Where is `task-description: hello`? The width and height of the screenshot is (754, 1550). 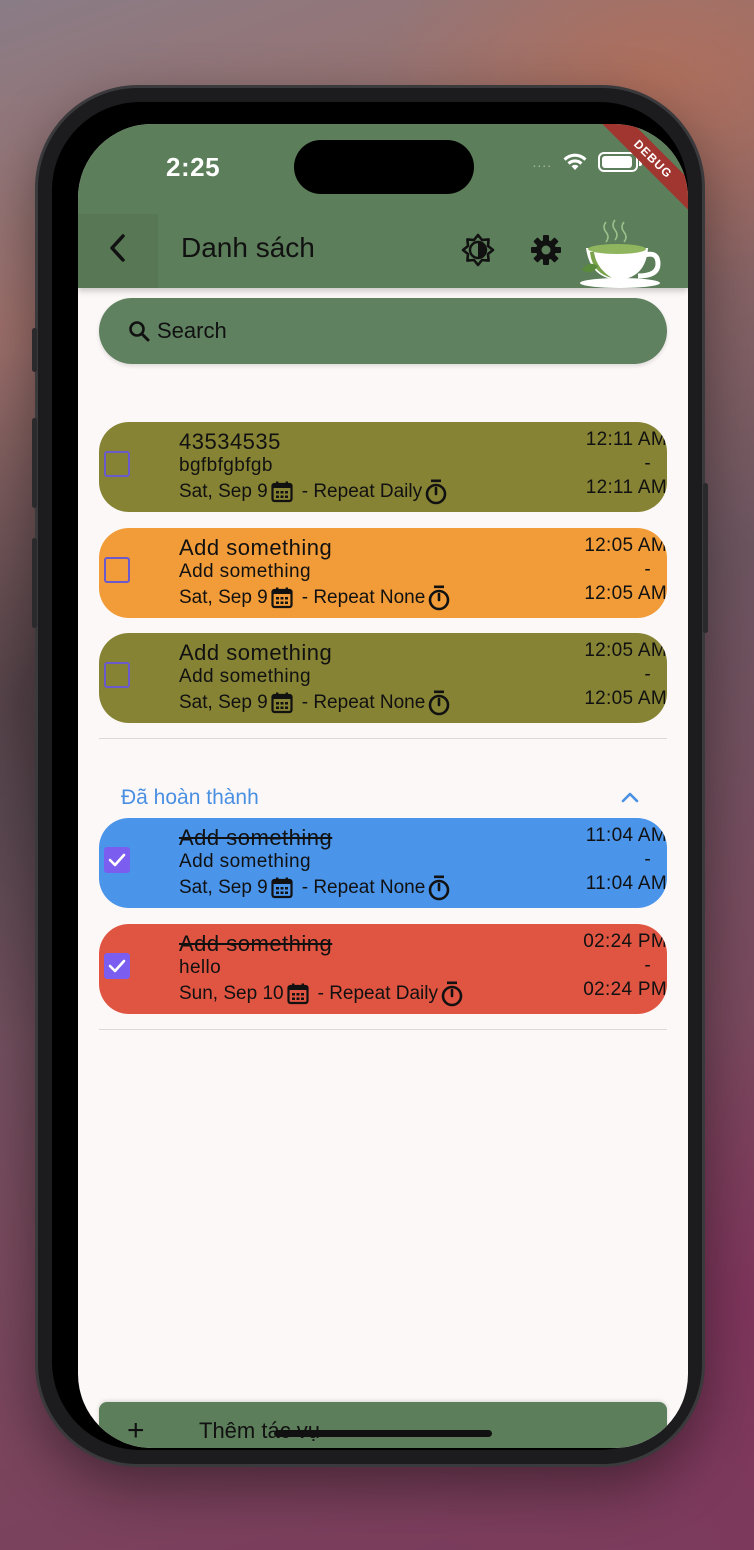 task-description: hello is located at coordinates (200, 967).